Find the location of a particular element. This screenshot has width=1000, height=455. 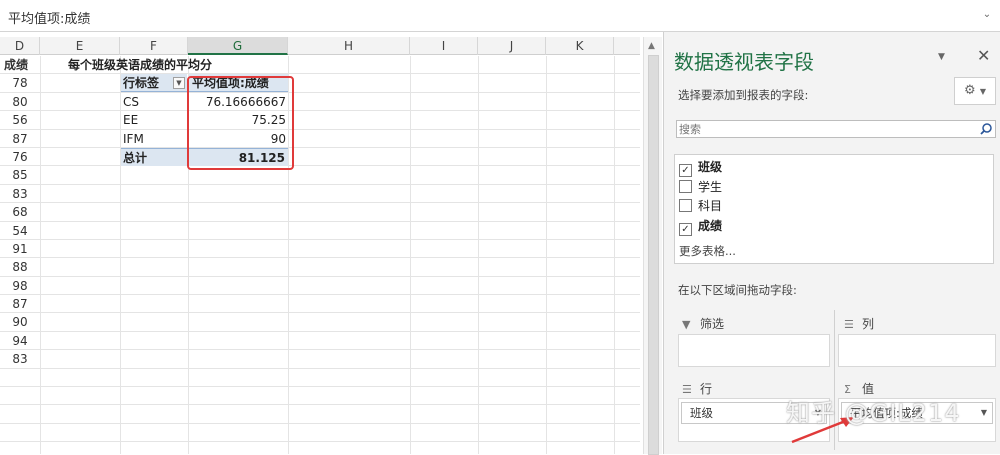

column-header-bar: D E F G H I J K is located at coordinates (320, 46).